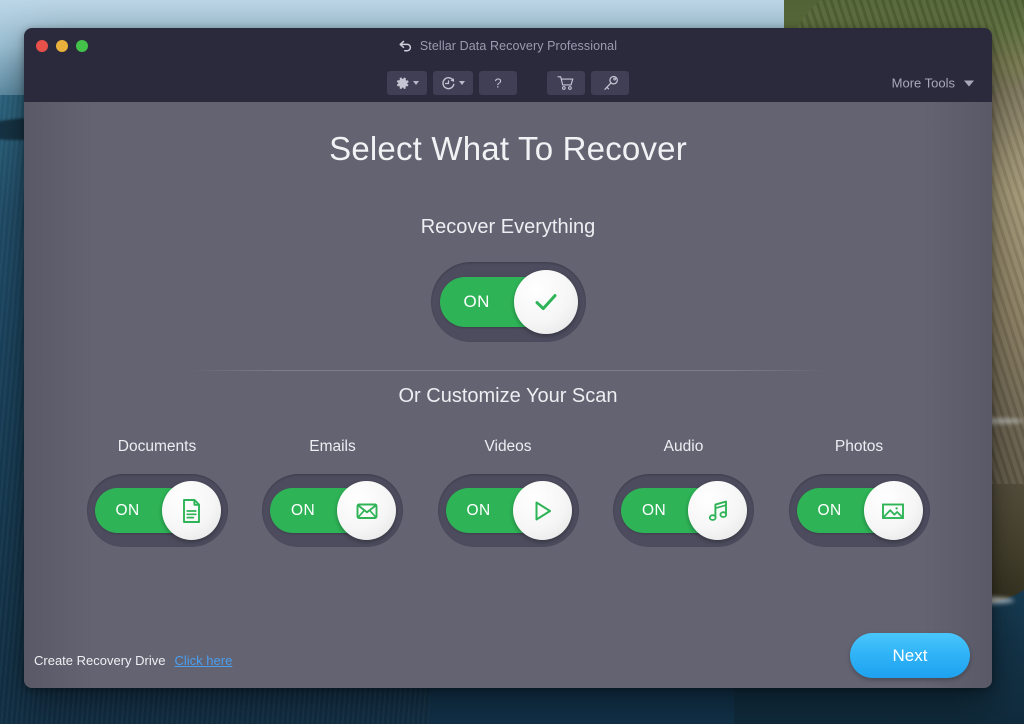 This screenshot has height=724, width=1024. I want to click on play-triangle-icon, so click(543, 510).